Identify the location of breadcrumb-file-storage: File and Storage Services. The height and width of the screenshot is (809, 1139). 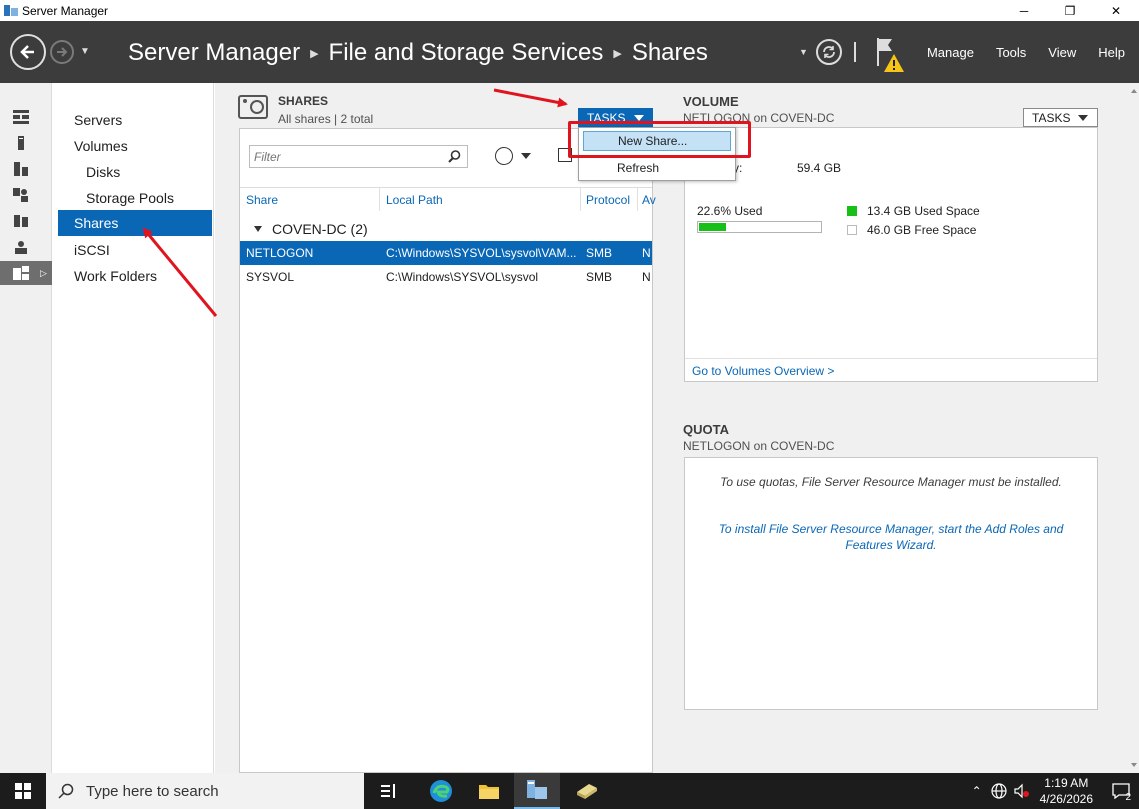
(466, 53).